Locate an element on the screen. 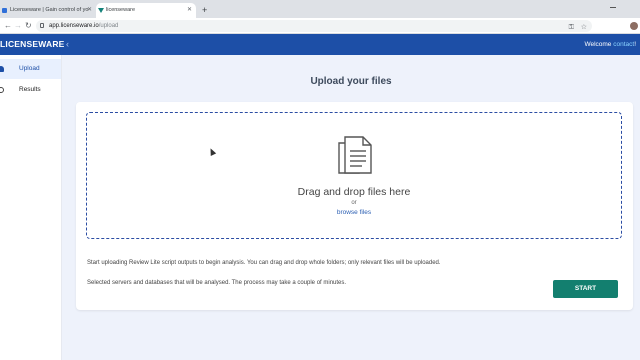  browser-tab-licenseware-site: Licenseware | Gain control of yo ✕ is located at coordinates (48, 10).